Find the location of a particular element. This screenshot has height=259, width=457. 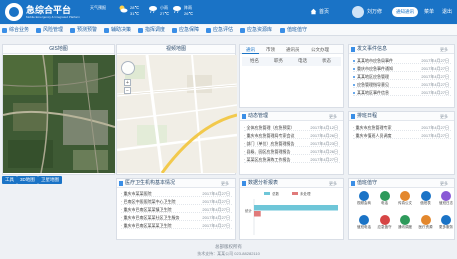

list-item: · 重庆市应急管理专家 2017年4月27日 is located at coordinates (402, 127).